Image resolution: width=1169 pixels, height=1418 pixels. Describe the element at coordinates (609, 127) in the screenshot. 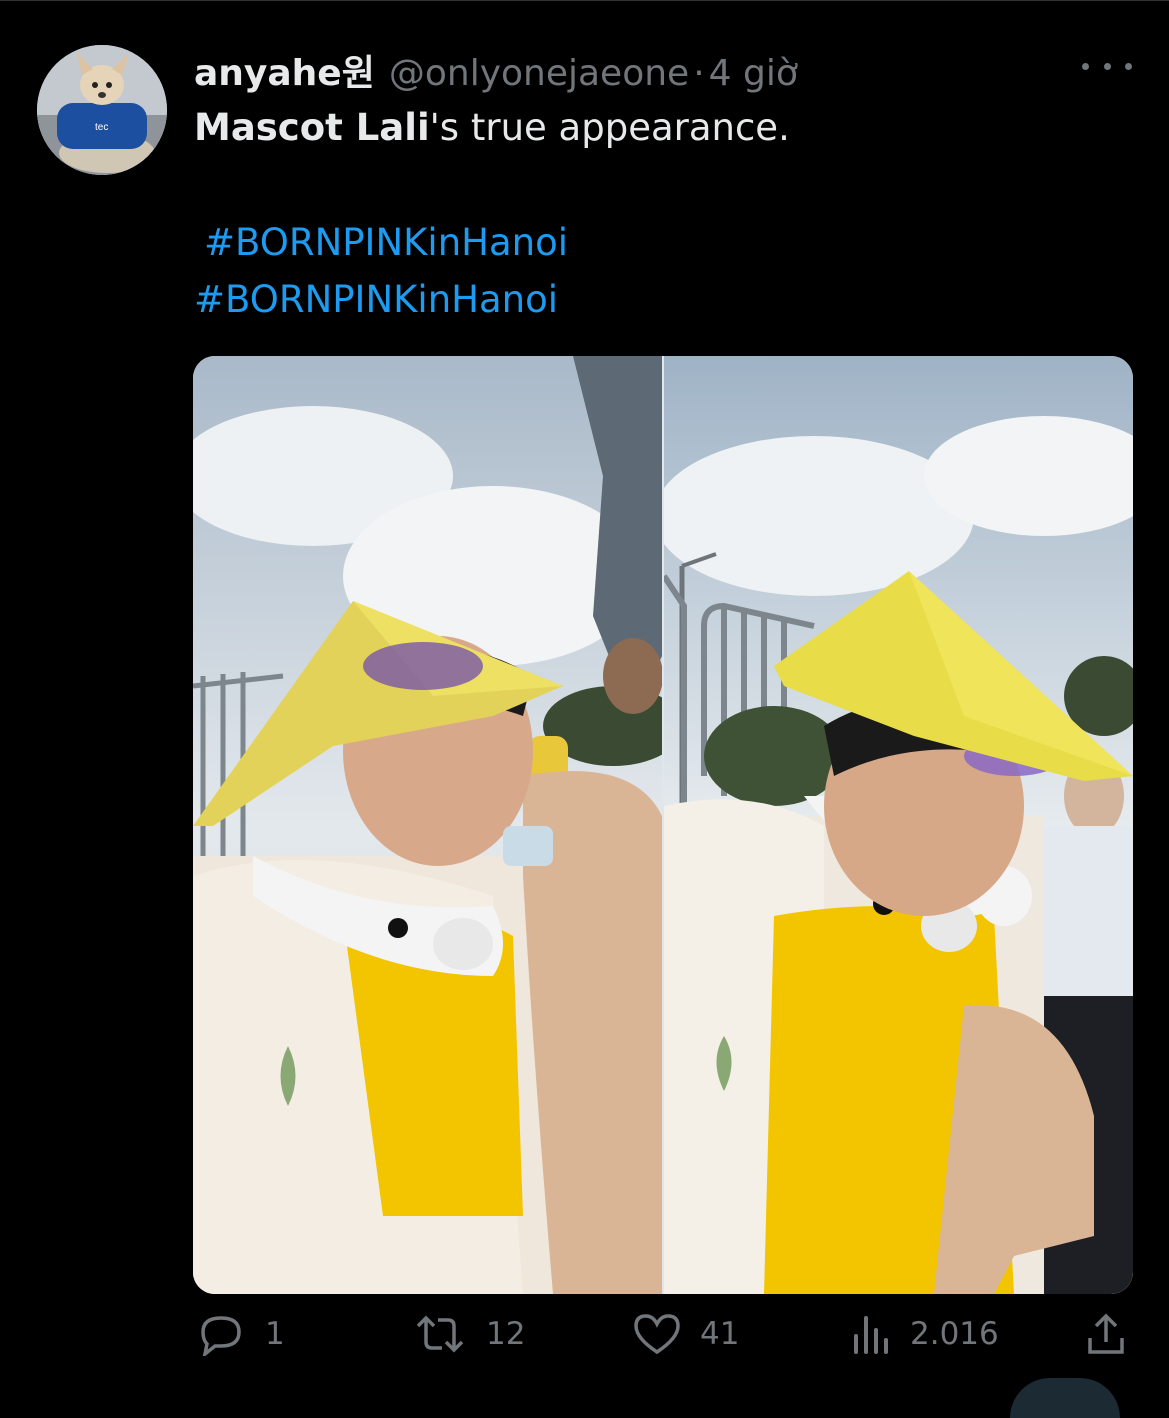

I see `tweet-text-rest: 's true appearance.` at that location.